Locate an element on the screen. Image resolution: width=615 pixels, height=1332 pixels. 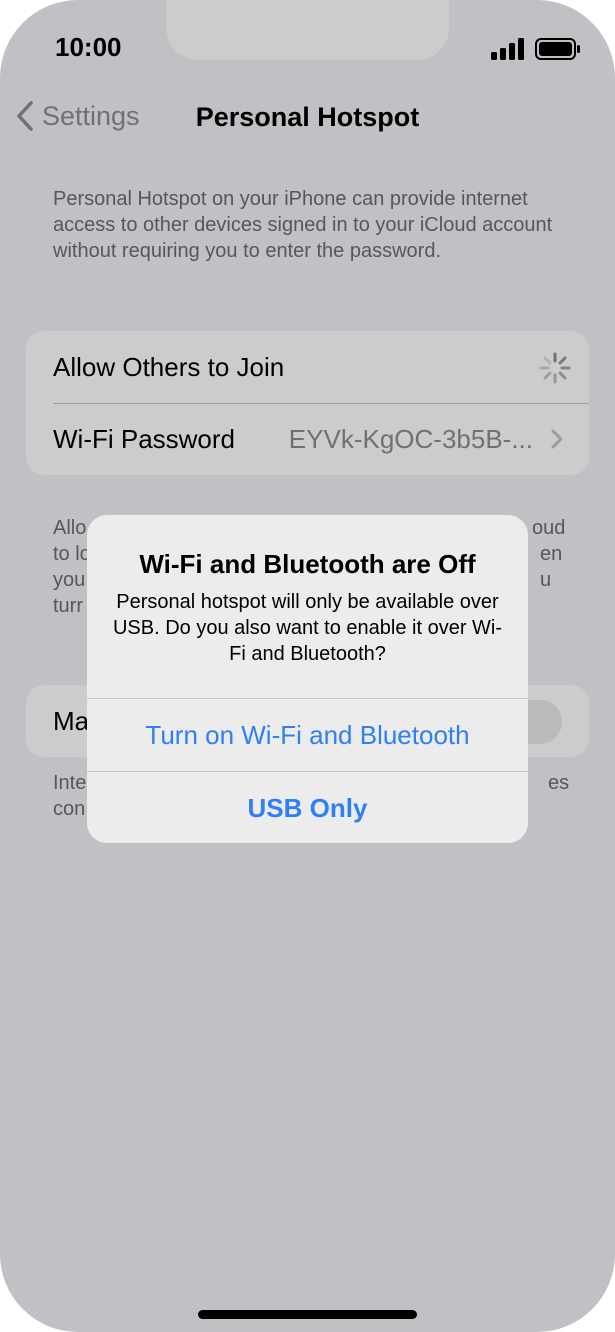
home-indicator is located at coordinates (307, 1314).